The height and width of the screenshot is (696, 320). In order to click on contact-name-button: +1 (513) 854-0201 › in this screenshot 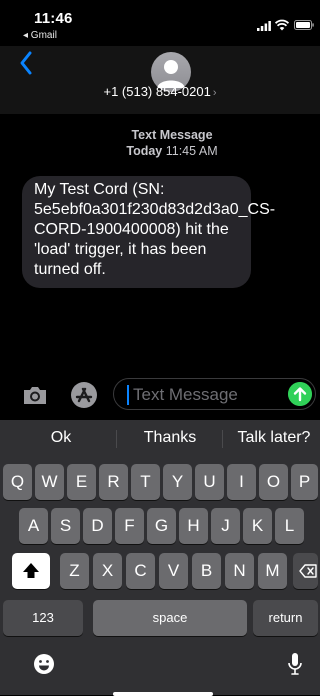, I will do `click(160, 91)`.